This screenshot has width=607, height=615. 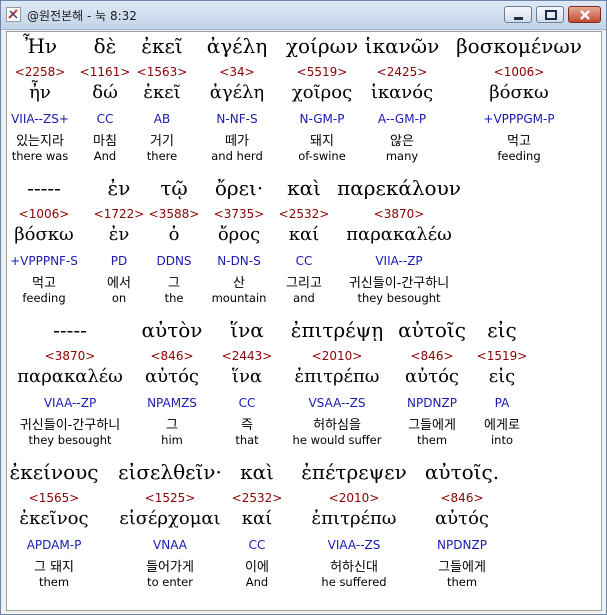 I want to click on word-english: feeding, so click(x=44, y=298).